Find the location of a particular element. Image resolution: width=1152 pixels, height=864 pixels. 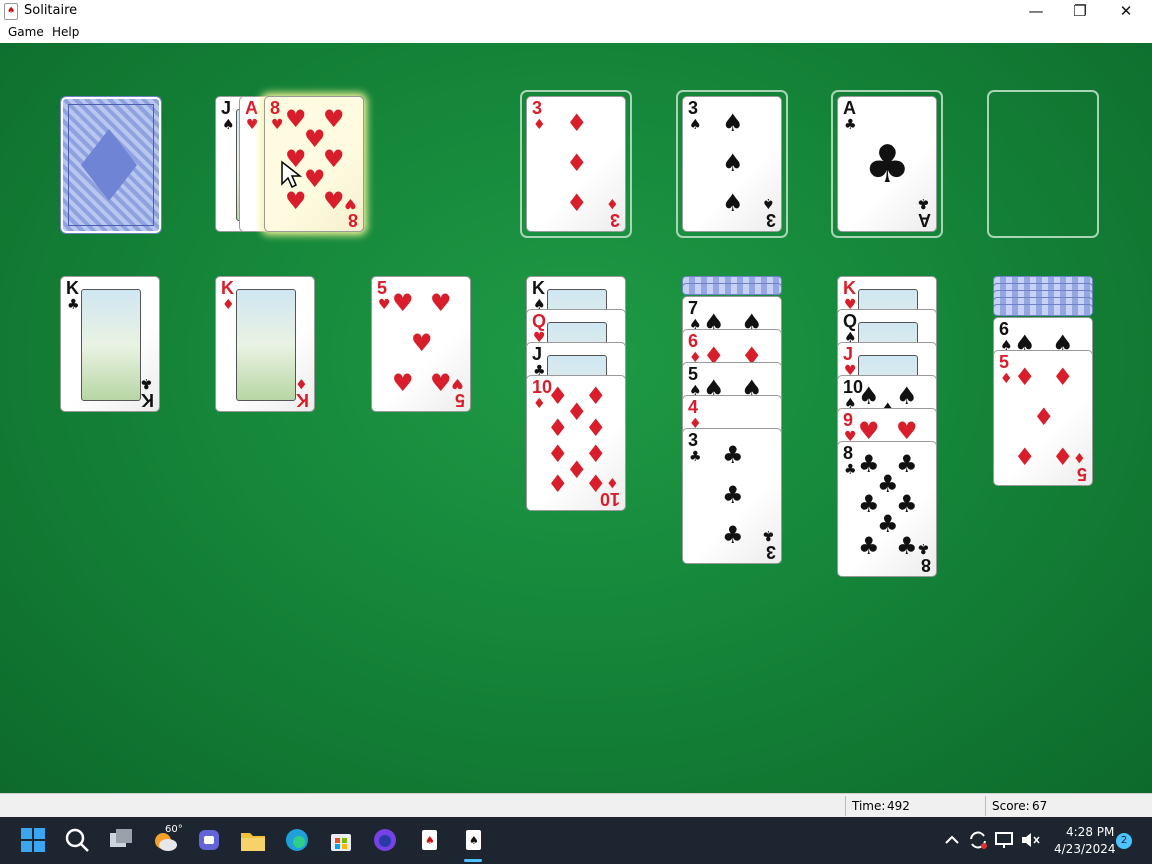

solitaire-taskbar-icon: ♠ is located at coordinates (429, 840).